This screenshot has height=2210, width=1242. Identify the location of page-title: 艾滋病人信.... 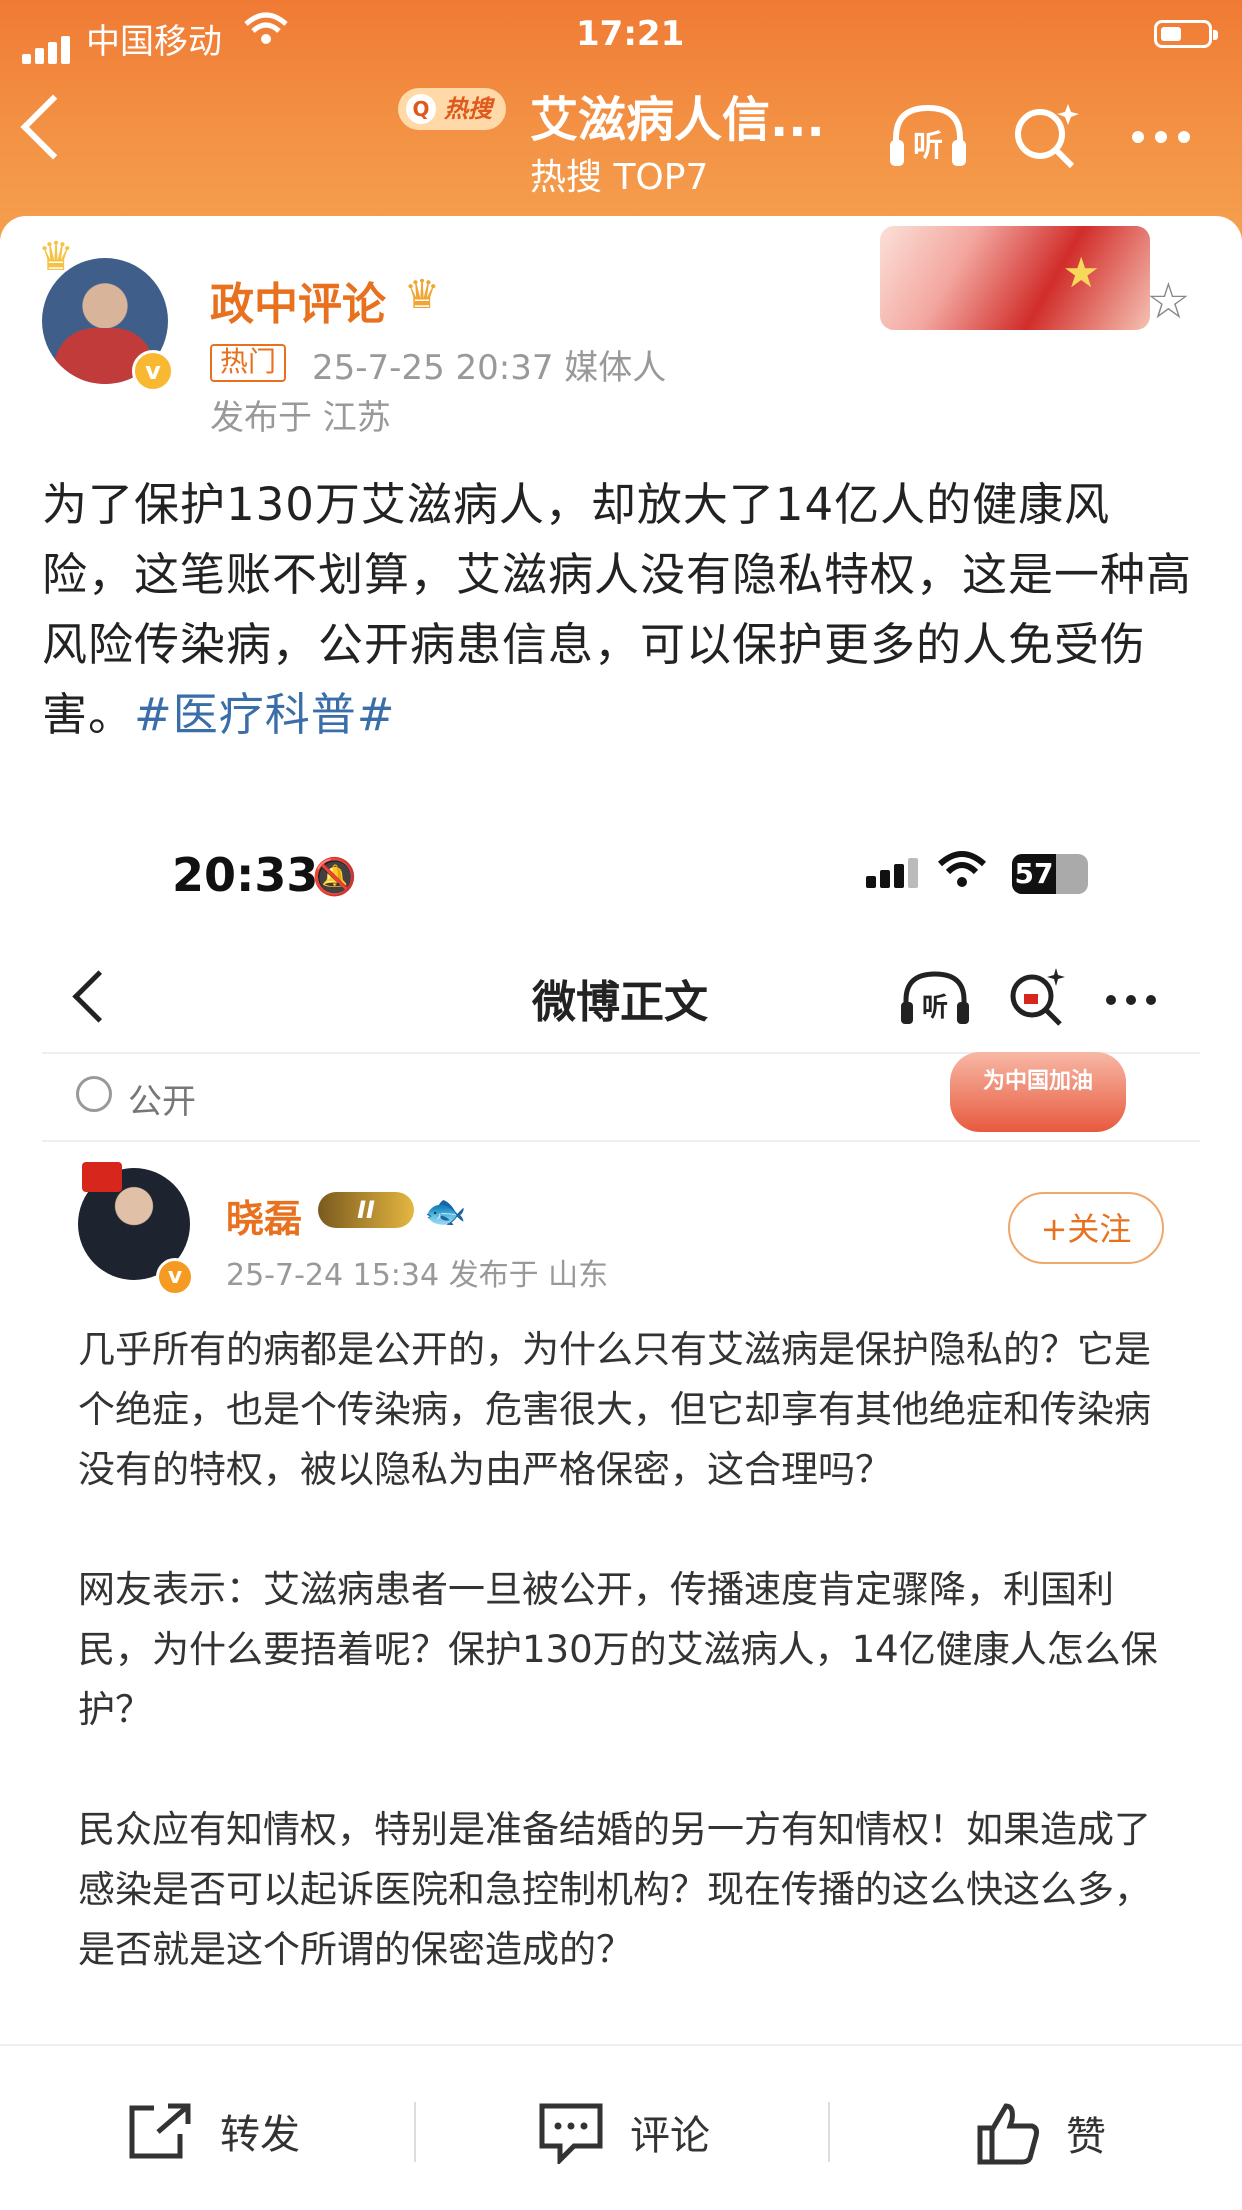
(677, 120).